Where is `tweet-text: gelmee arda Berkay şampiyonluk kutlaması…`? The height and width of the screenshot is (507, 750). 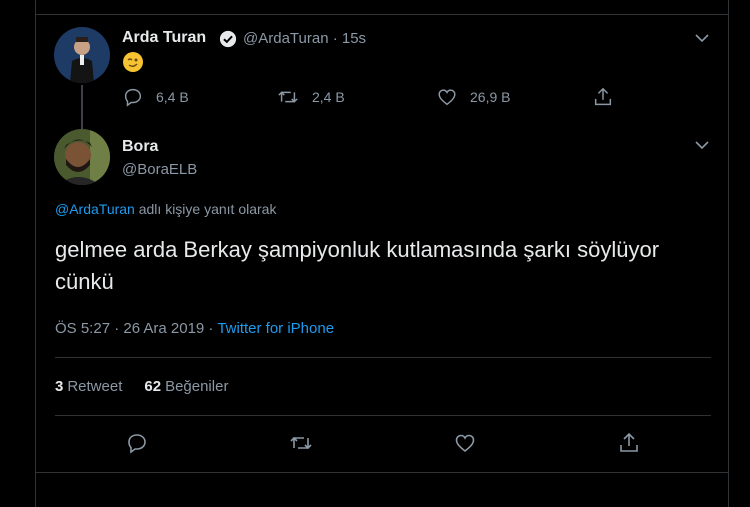
tweet-text: gelmee arda Berkay şampiyonluk kutlaması… is located at coordinates (357, 265).